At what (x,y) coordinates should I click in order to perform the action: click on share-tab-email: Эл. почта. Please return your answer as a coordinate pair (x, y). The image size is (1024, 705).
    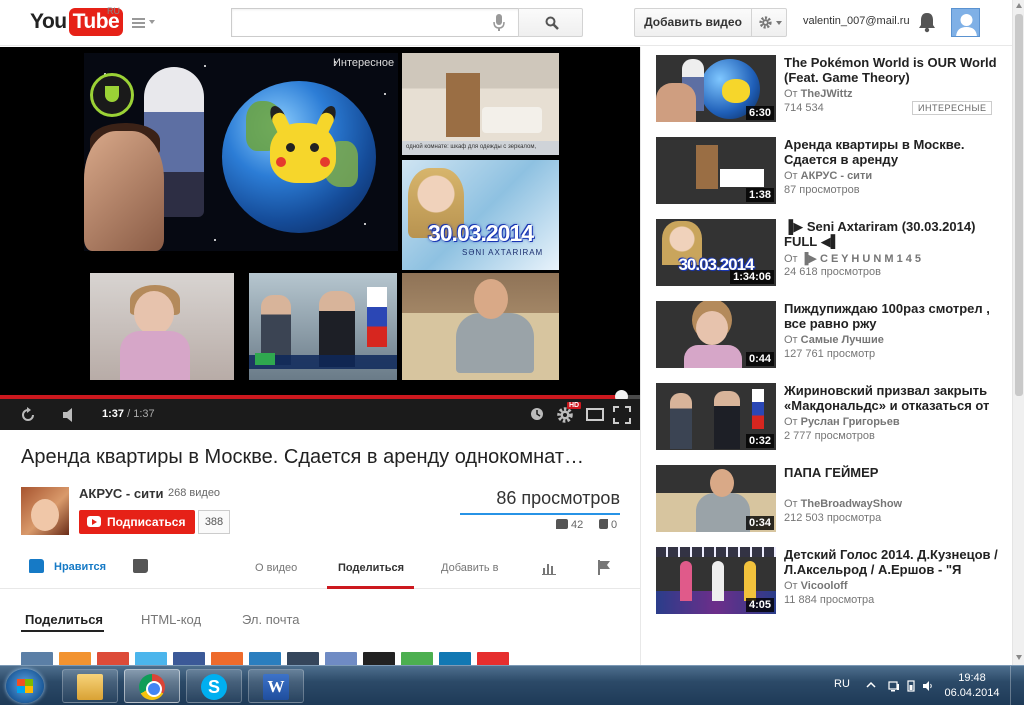
    Looking at the image, I should click on (271, 619).